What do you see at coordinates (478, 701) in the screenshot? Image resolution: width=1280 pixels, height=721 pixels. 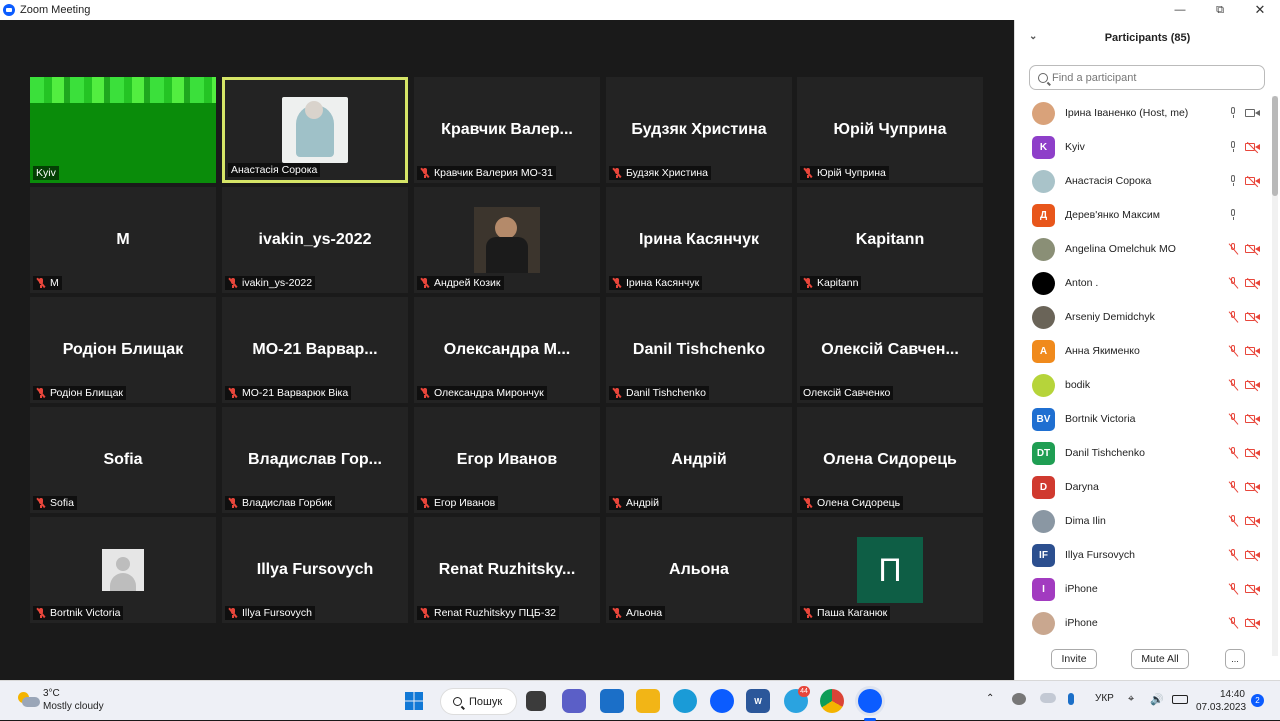 I see `taskbar-search: Пошук` at bounding box center [478, 701].